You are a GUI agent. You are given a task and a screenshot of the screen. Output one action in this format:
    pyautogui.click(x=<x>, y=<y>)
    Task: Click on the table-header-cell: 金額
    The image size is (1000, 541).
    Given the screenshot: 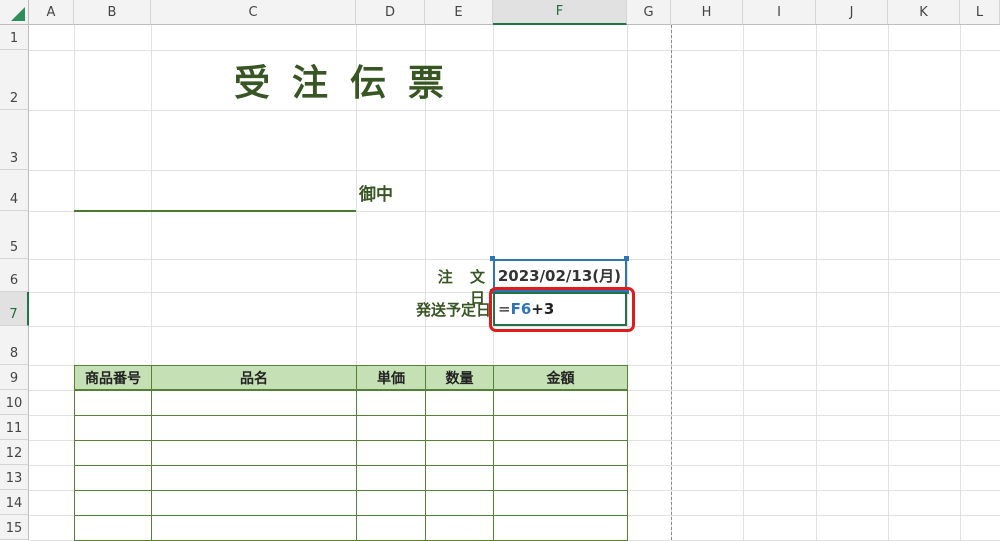 What is the action you would take?
    pyautogui.click(x=560, y=377)
    